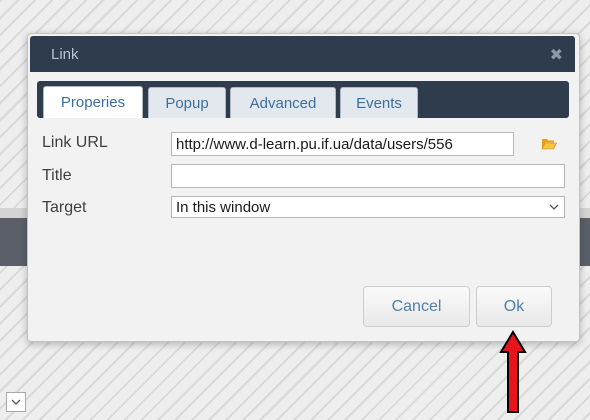 This screenshot has height=420, width=590. I want to click on cancel-button: Cancel, so click(416, 306).